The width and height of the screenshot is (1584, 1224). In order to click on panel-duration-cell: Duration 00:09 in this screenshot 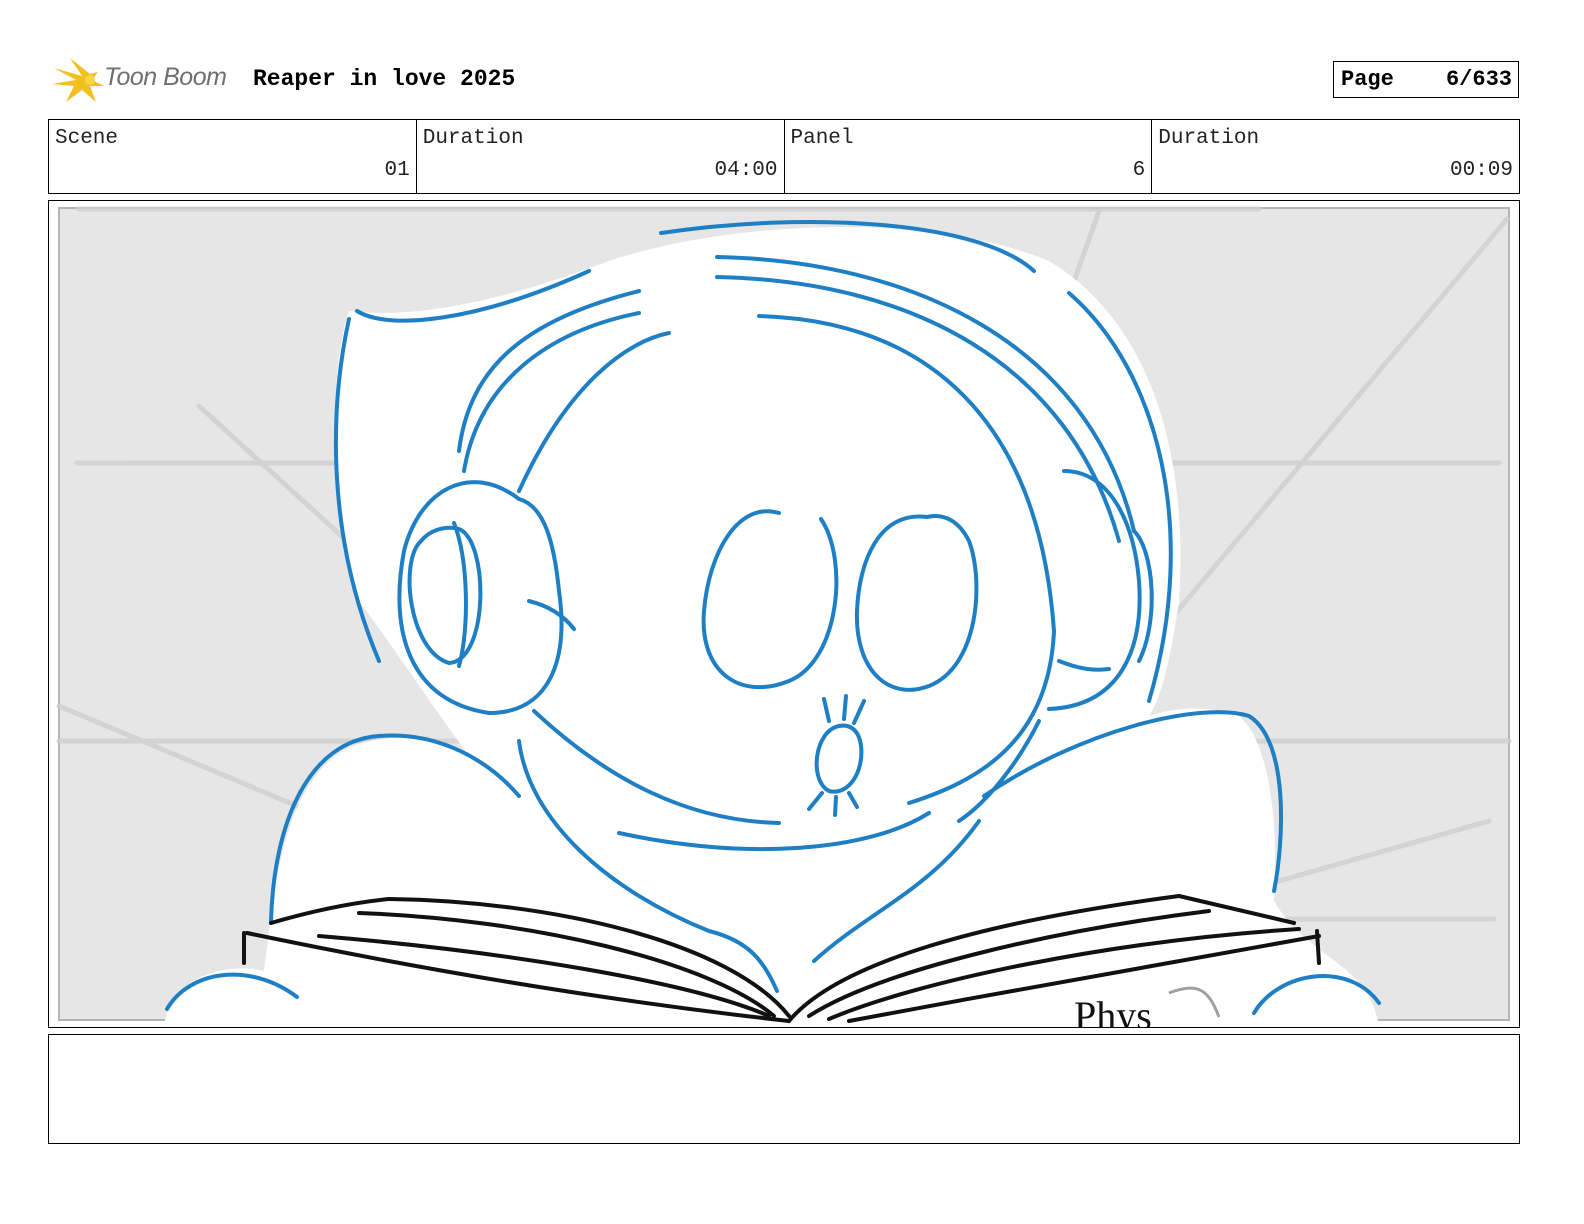, I will do `click(1335, 156)`.